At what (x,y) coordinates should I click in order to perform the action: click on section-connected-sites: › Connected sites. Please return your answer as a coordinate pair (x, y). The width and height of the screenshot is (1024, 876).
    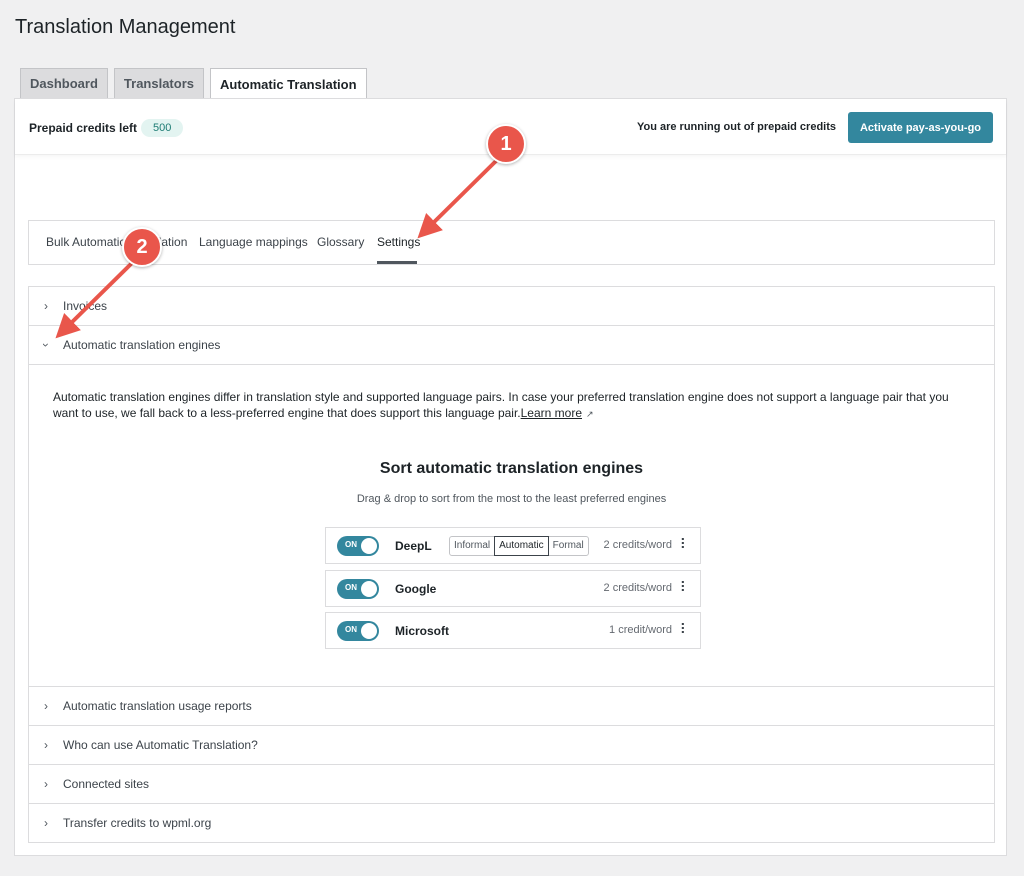
    Looking at the image, I should click on (511, 784).